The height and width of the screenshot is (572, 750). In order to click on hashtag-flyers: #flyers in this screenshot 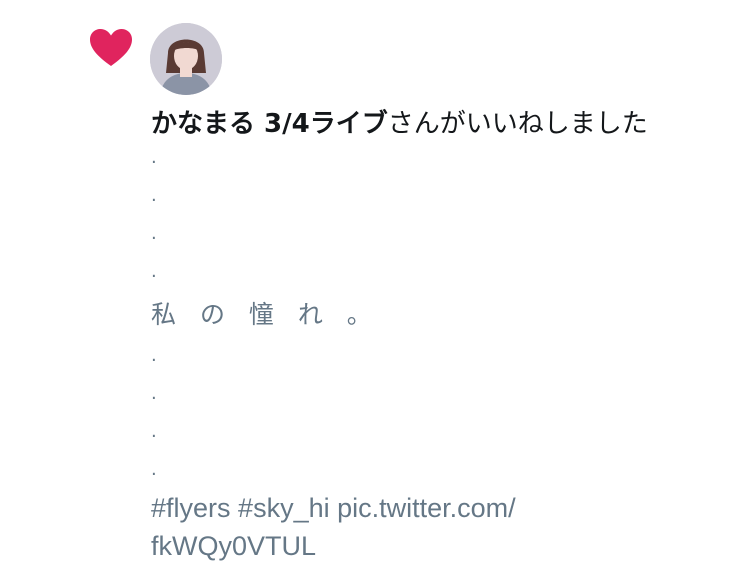, I will do `click(191, 508)`.